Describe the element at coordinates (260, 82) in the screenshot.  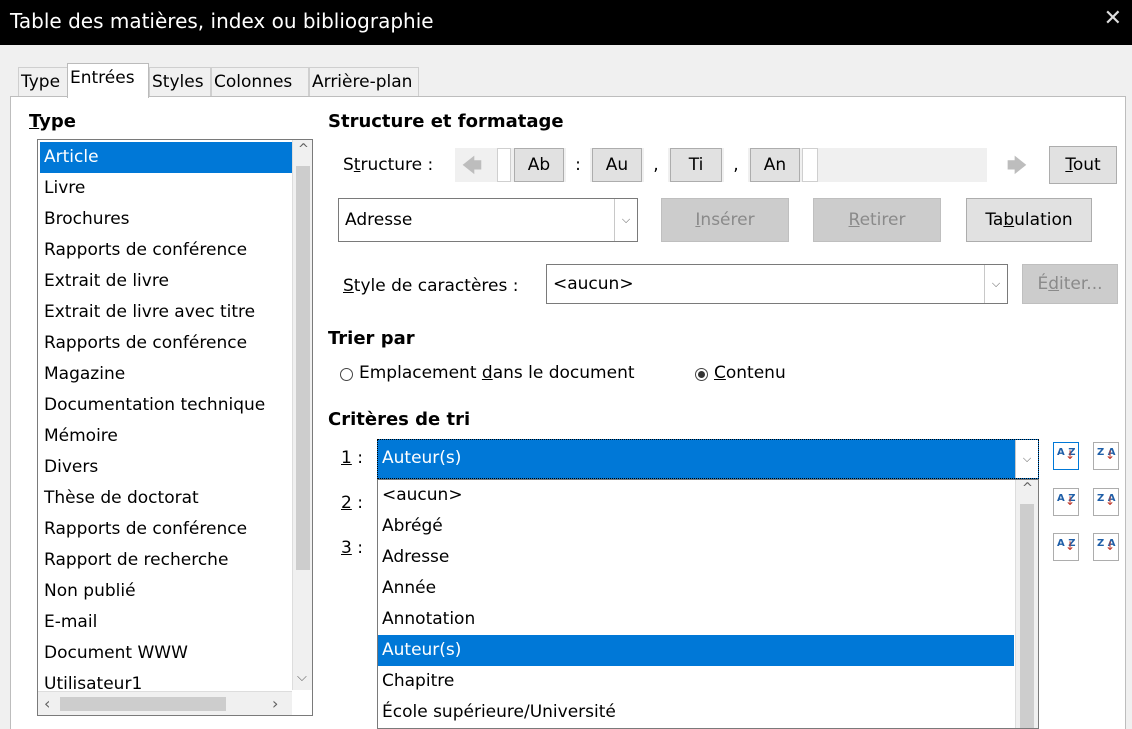
I see `tab-colonnes: Colonnes` at that location.